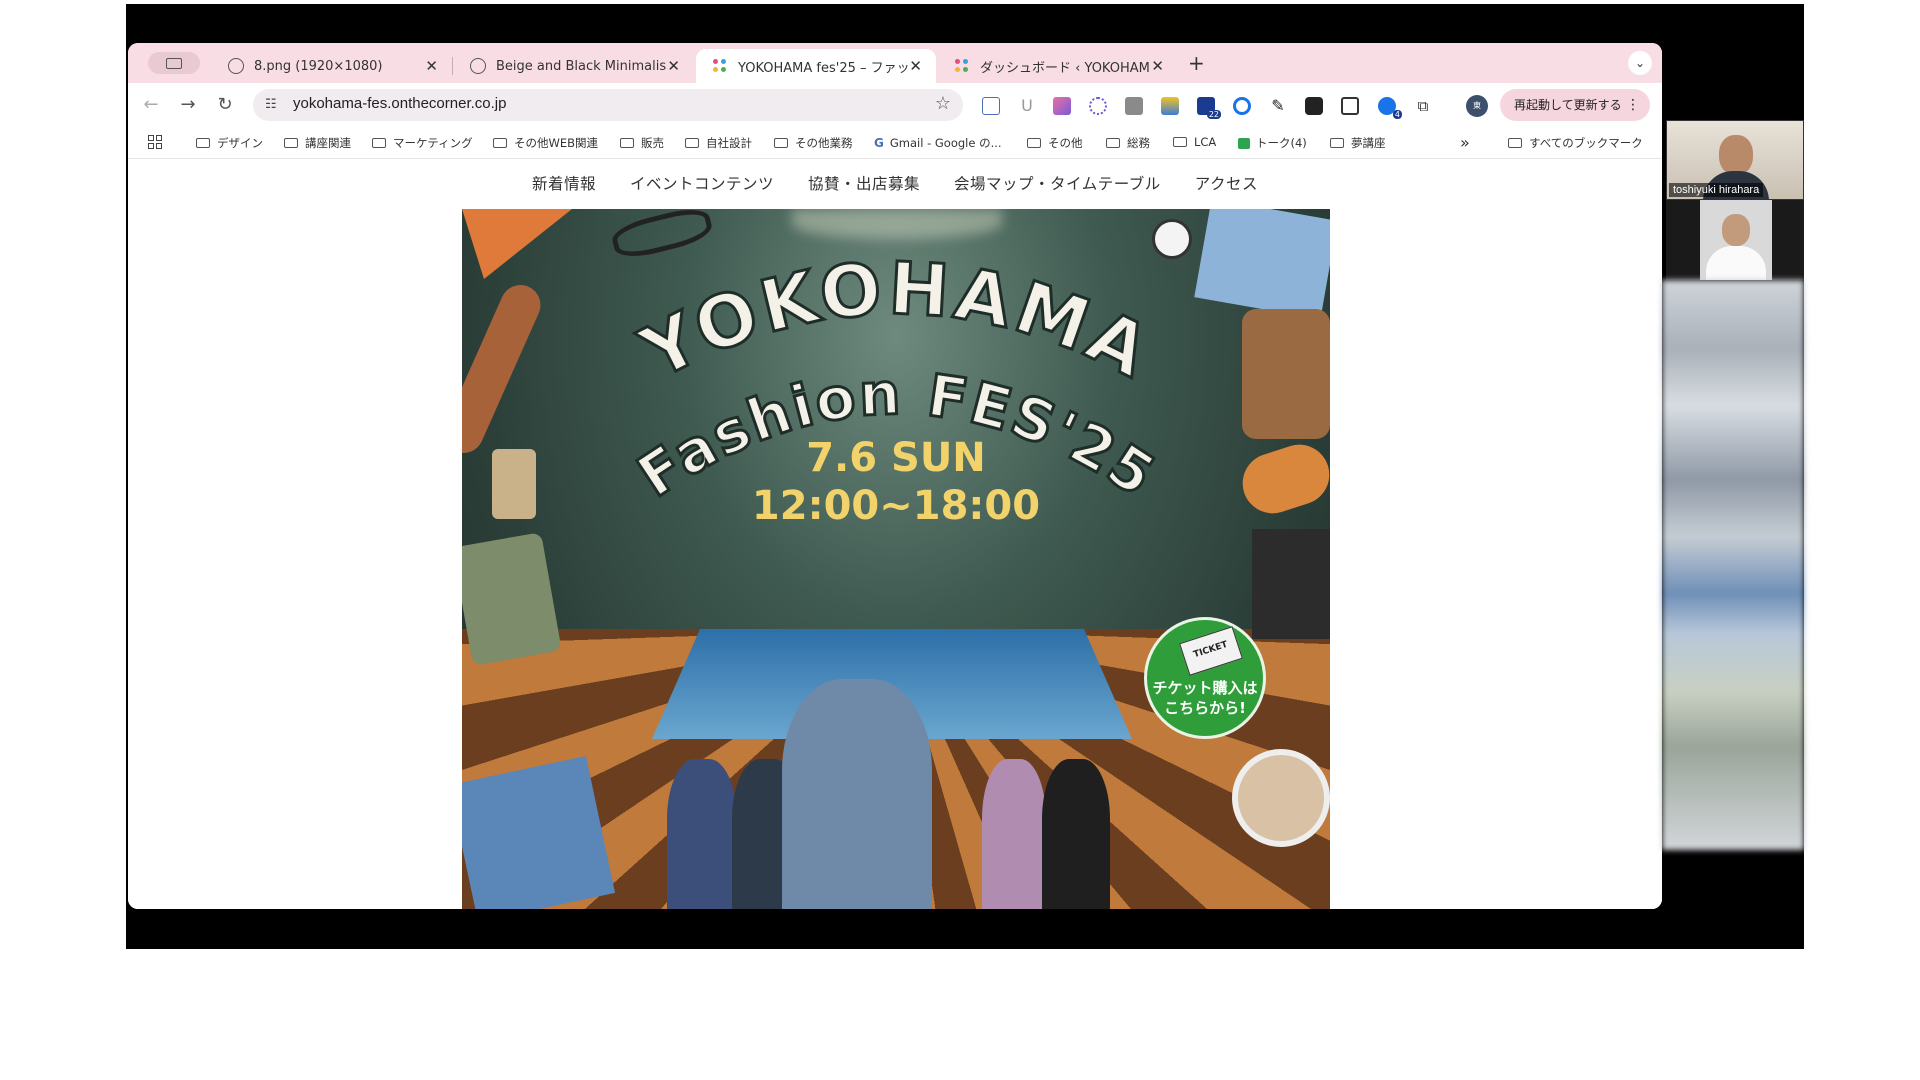  I want to click on tab-title: Beige and Black Minimalist Pr, so click(581, 66).